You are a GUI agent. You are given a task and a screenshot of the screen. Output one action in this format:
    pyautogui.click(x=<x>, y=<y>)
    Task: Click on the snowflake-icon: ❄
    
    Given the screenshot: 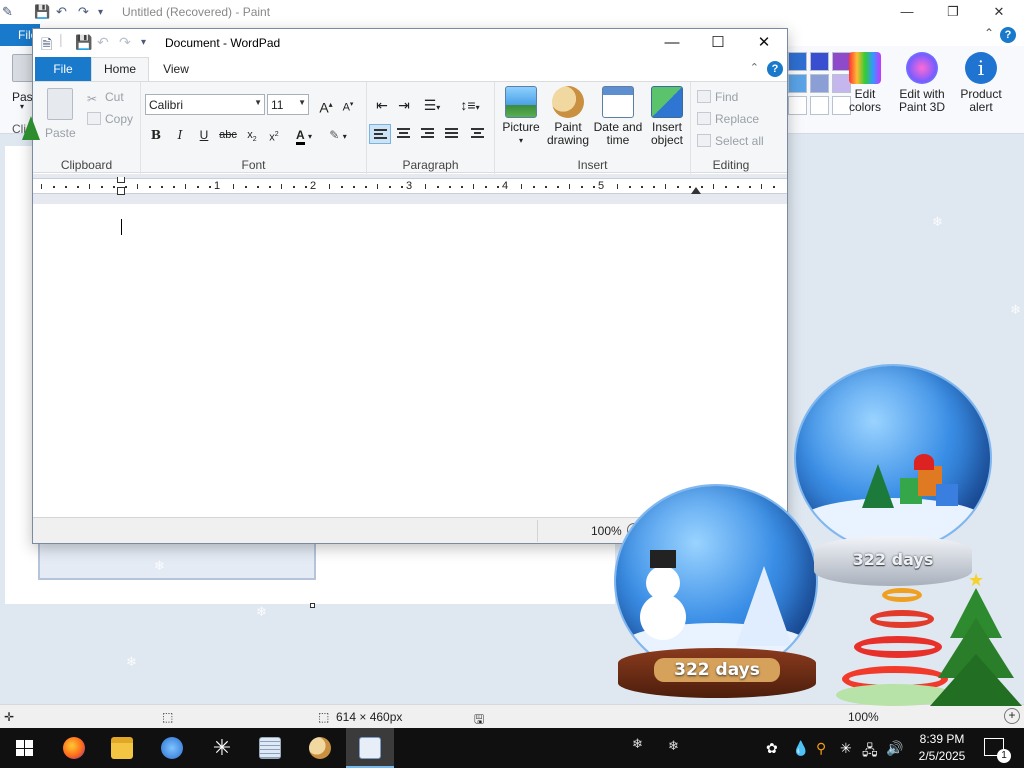 What is the action you would take?
    pyautogui.click(x=673, y=745)
    